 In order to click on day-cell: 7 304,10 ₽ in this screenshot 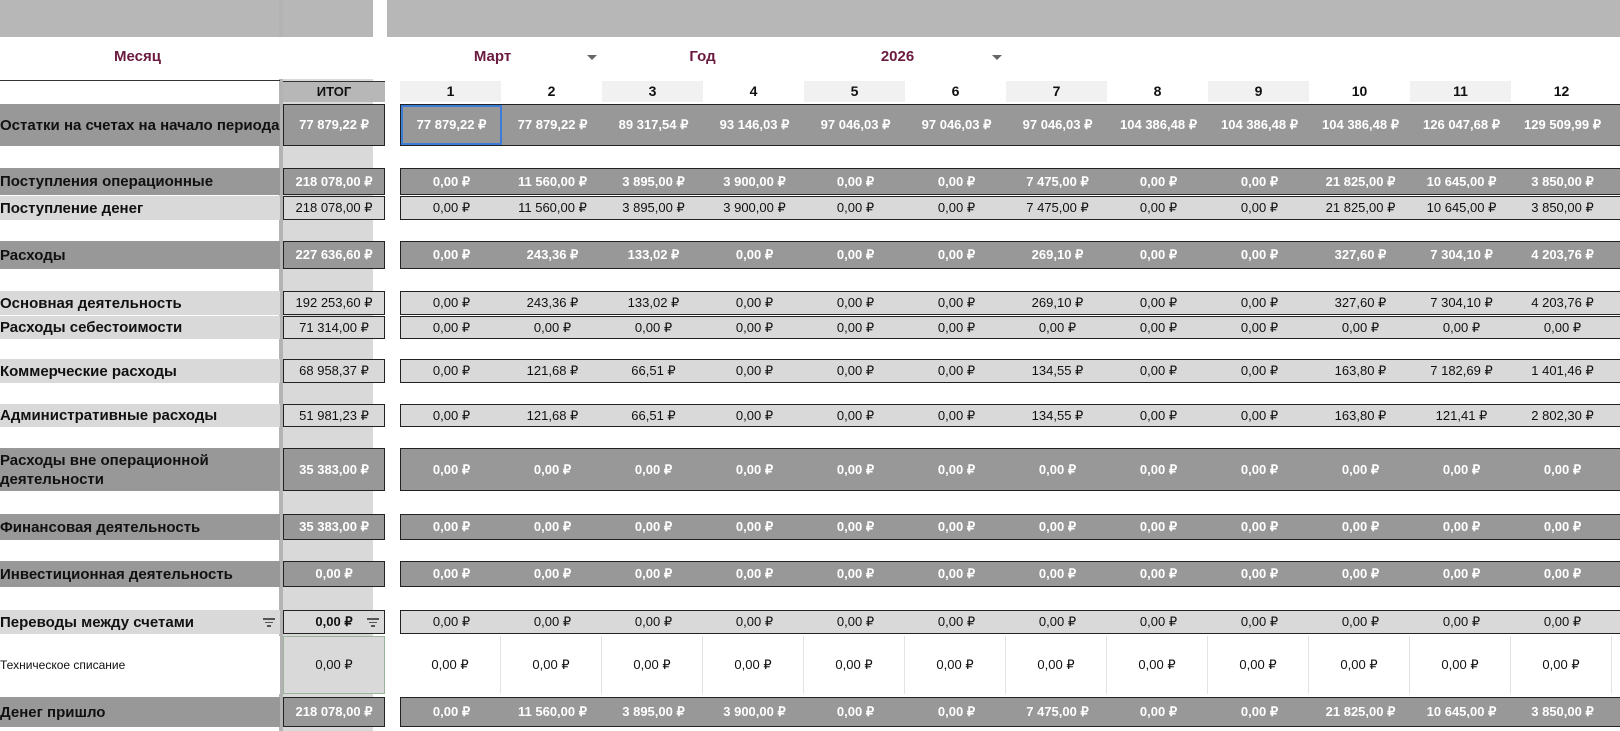, I will do `click(1461, 303)`.